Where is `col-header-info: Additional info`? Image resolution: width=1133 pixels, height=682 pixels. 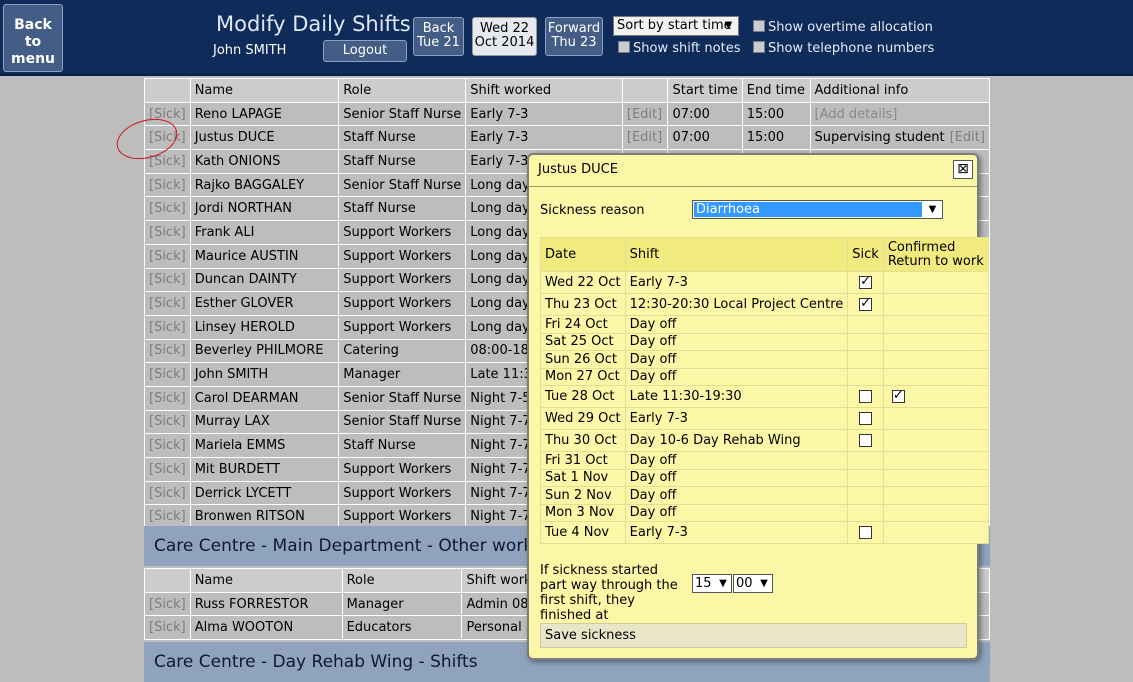
col-header-info: Additional info is located at coordinates (900, 90).